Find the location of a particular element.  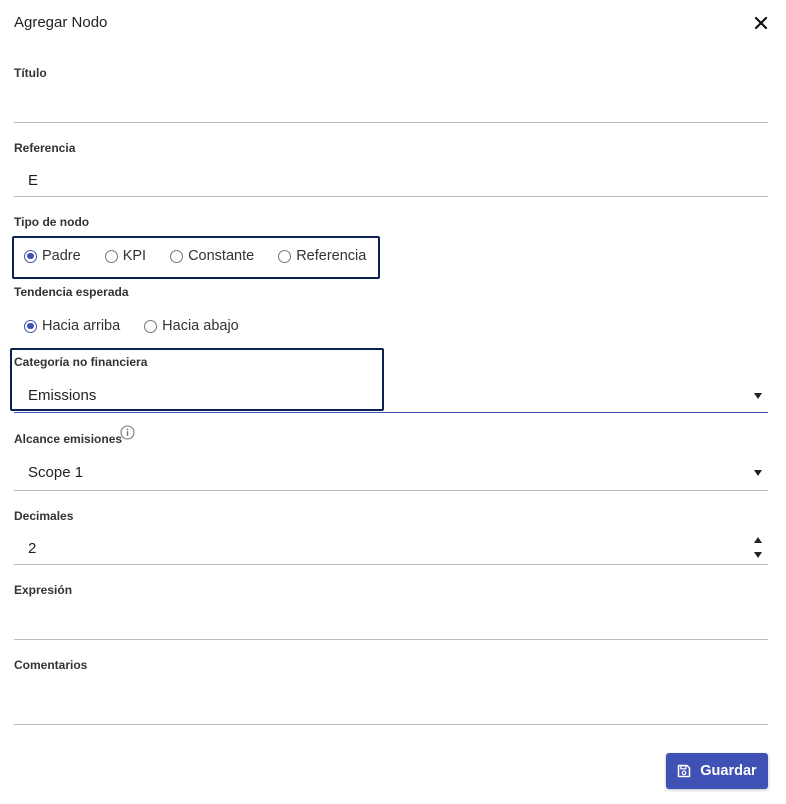

radio-hacia-abajo-circle is located at coordinates (151, 326).